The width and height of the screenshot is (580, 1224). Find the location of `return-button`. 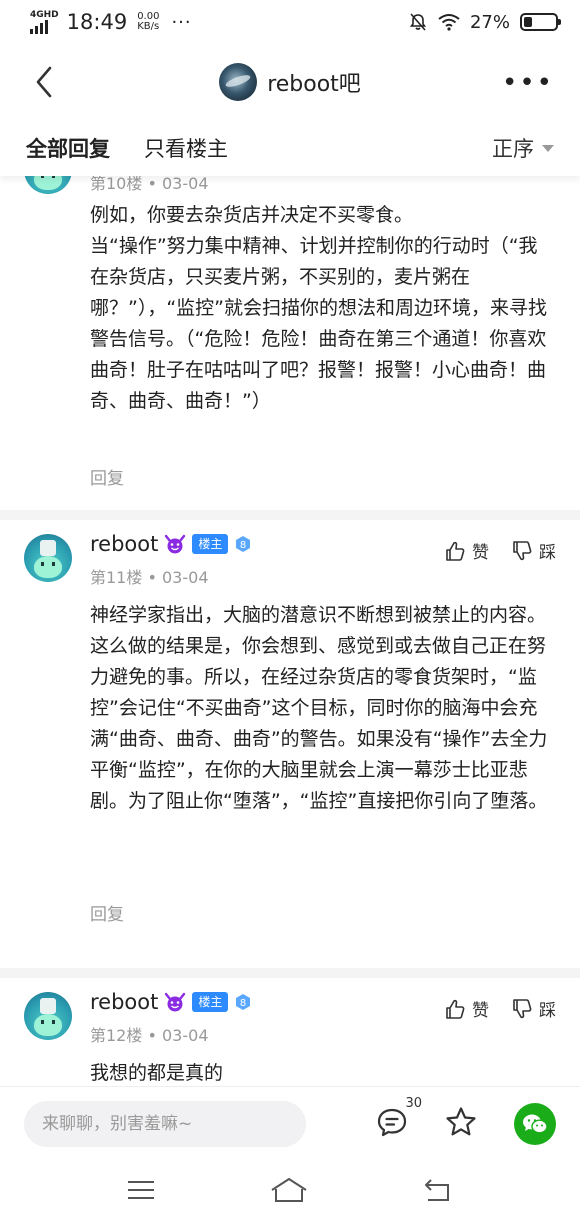

return-button is located at coordinates (438, 1192).